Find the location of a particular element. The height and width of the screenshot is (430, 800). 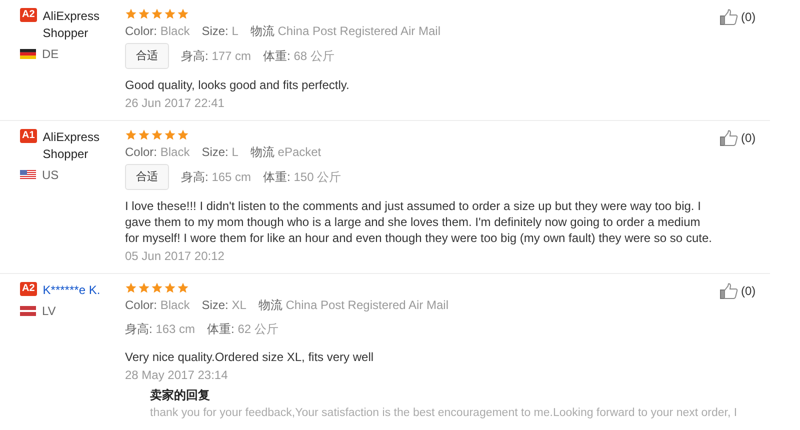

measurement-text: 身高: 165 cm is located at coordinates (216, 177).